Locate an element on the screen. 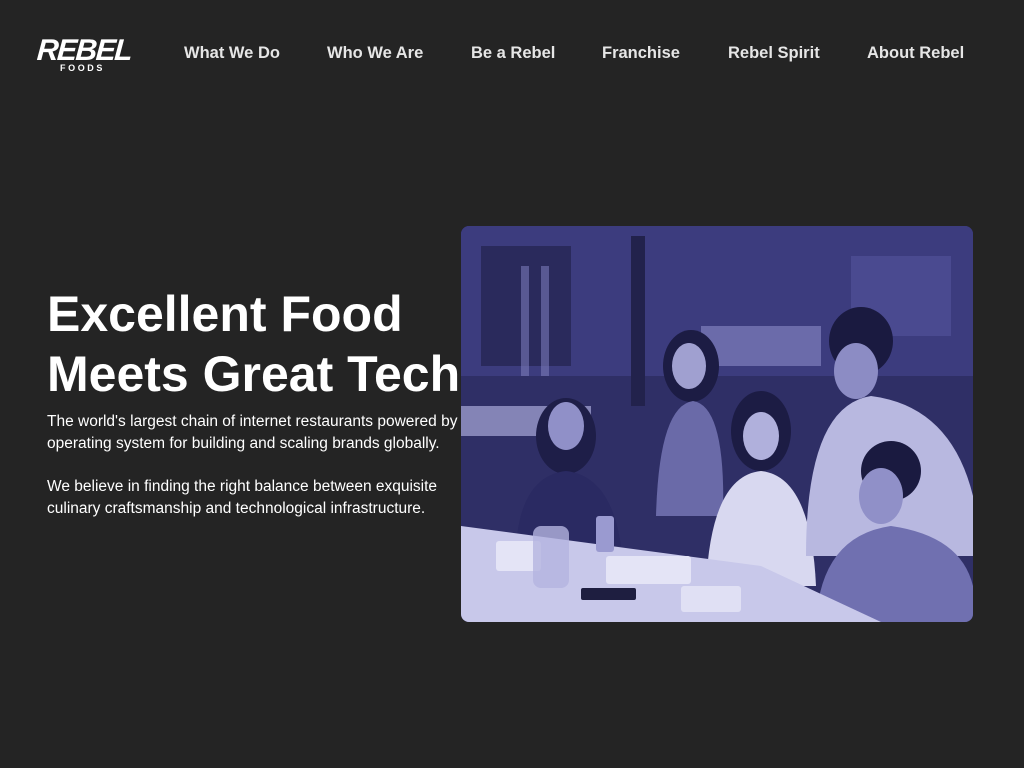 The image size is (1024, 768). logo-subtitle: FOODS is located at coordinates (83, 68).